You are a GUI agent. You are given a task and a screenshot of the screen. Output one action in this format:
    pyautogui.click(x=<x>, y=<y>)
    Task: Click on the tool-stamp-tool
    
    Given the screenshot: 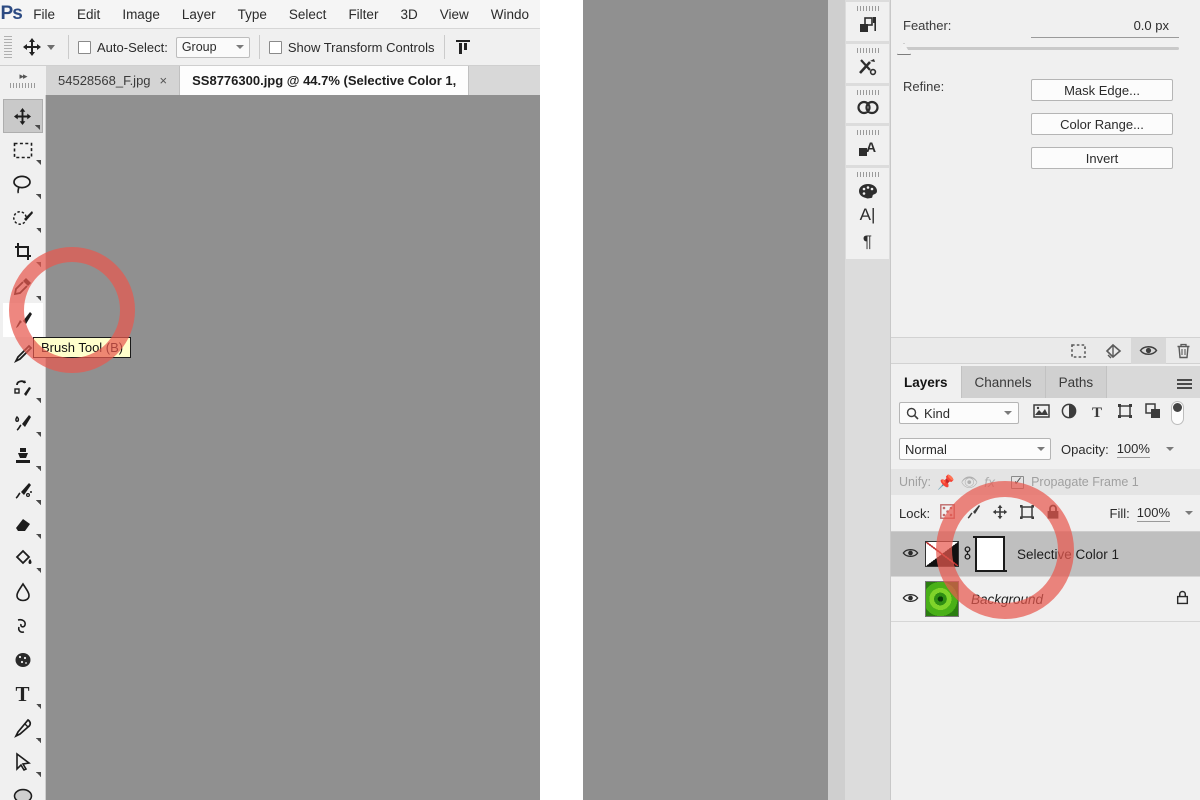 What is the action you would take?
    pyautogui.click(x=23, y=456)
    